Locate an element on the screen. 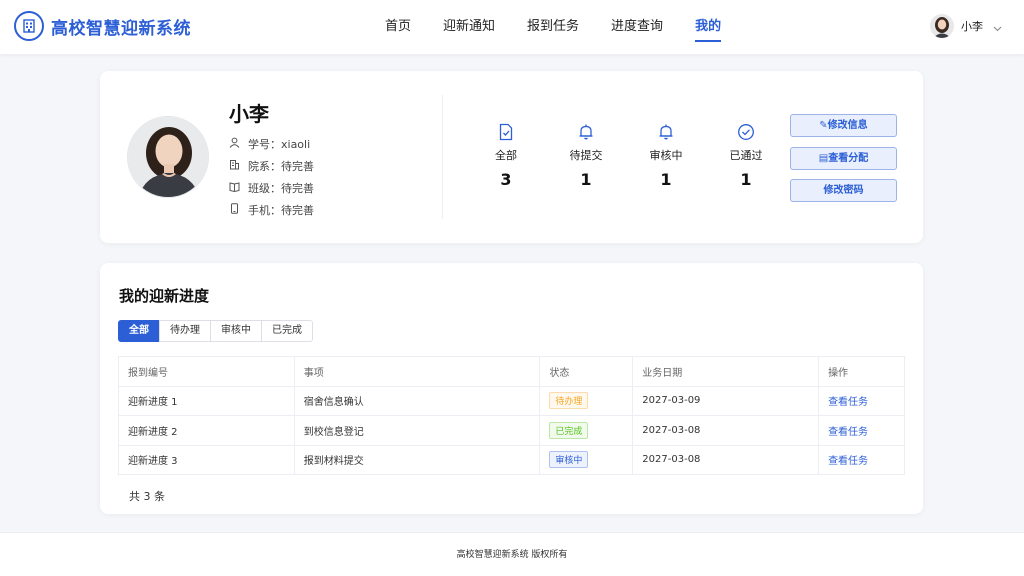 This screenshot has height=576, width=1024. tab-done: 已完成 is located at coordinates (287, 331).